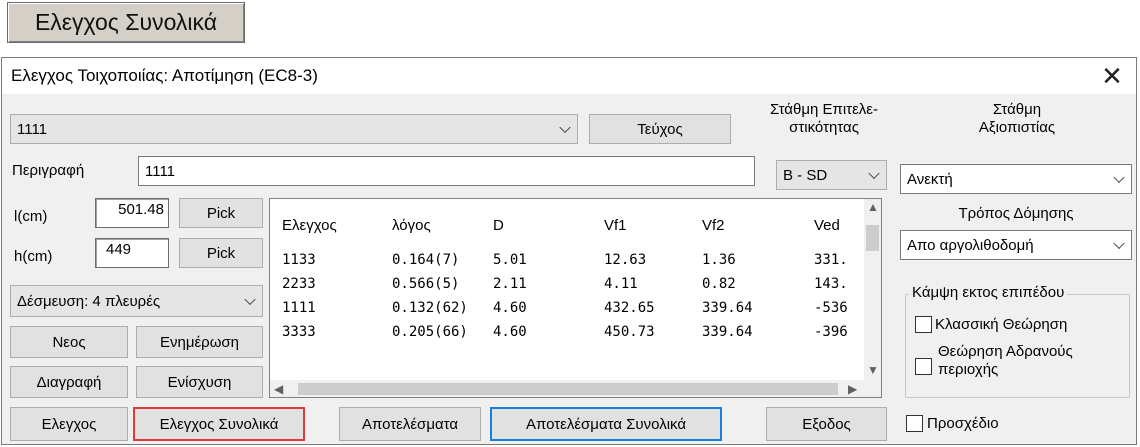 This screenshot has width=1140, height=447. What do you see at coordinates (510, 284) in the screenshot?
I see `cell-d: 2.11` at bounding box center [510, 284].